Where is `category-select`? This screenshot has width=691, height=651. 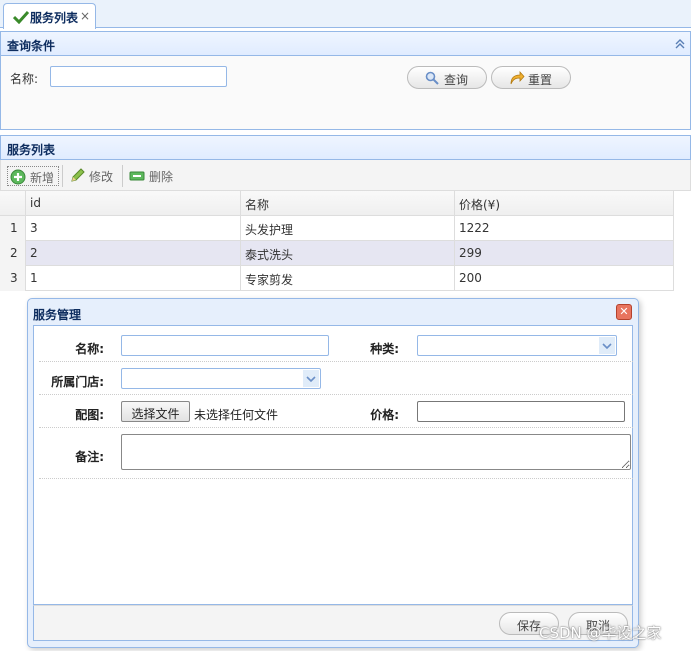 category-select is located at coordinates (517, 345).